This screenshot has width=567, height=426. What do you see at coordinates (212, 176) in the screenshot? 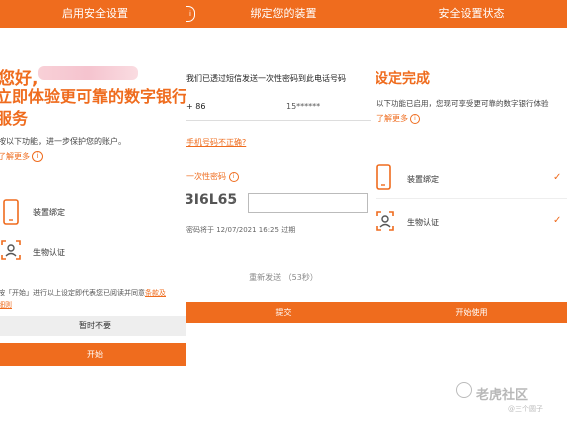
I see `otp-label: 一次性密码 i` at bounding box center [212, 176].